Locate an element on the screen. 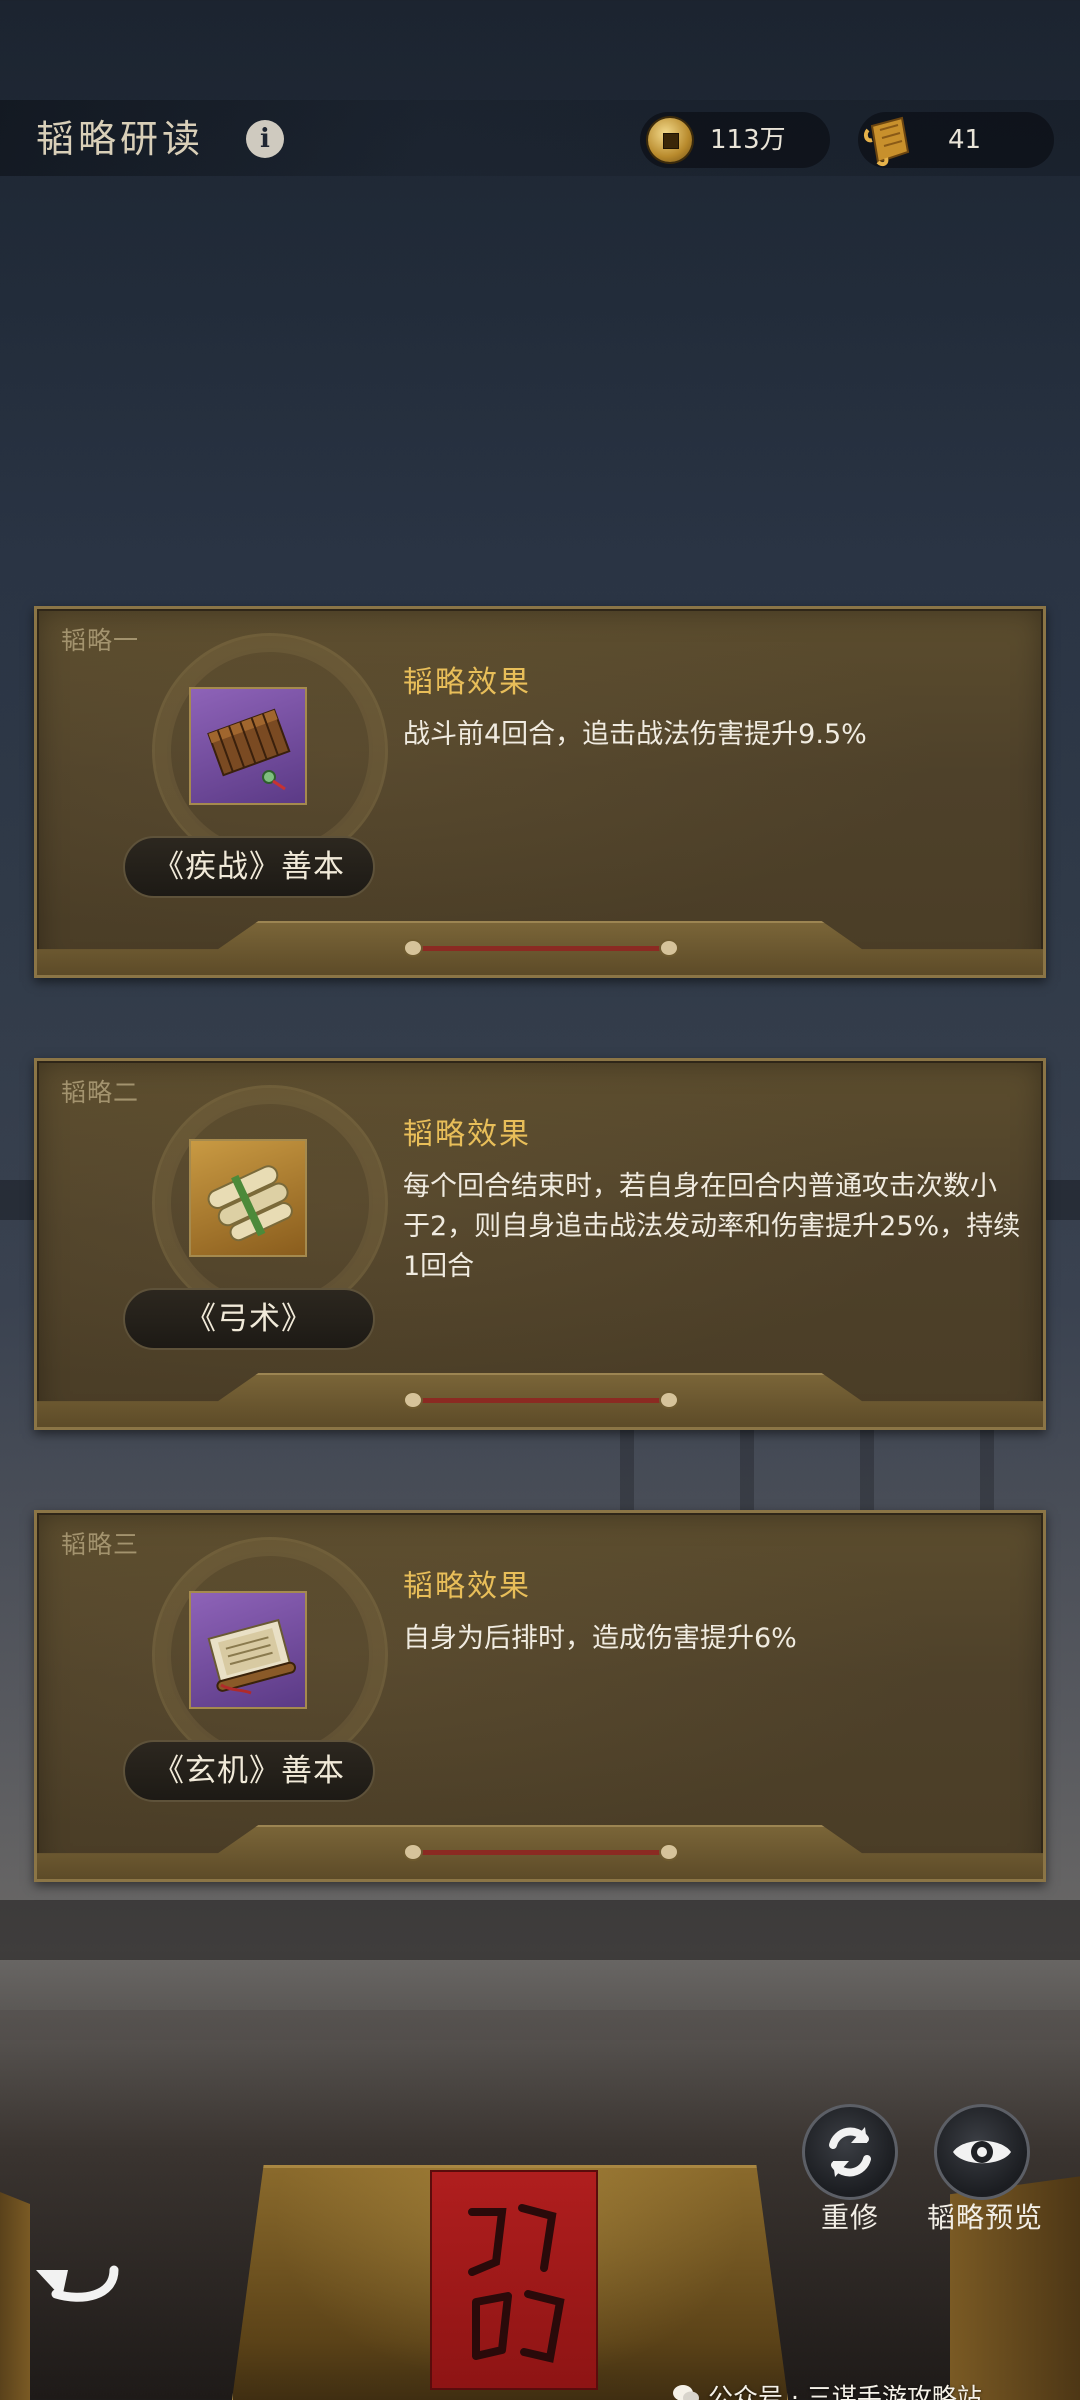 This screenshot has width=1080, height=2400. preview-button is located at coordinates (982, 2152).